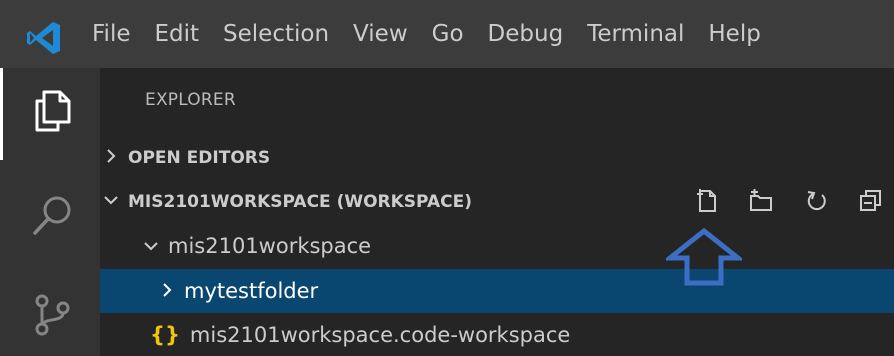  I want to click on source-control-icon, so click(53, 315).